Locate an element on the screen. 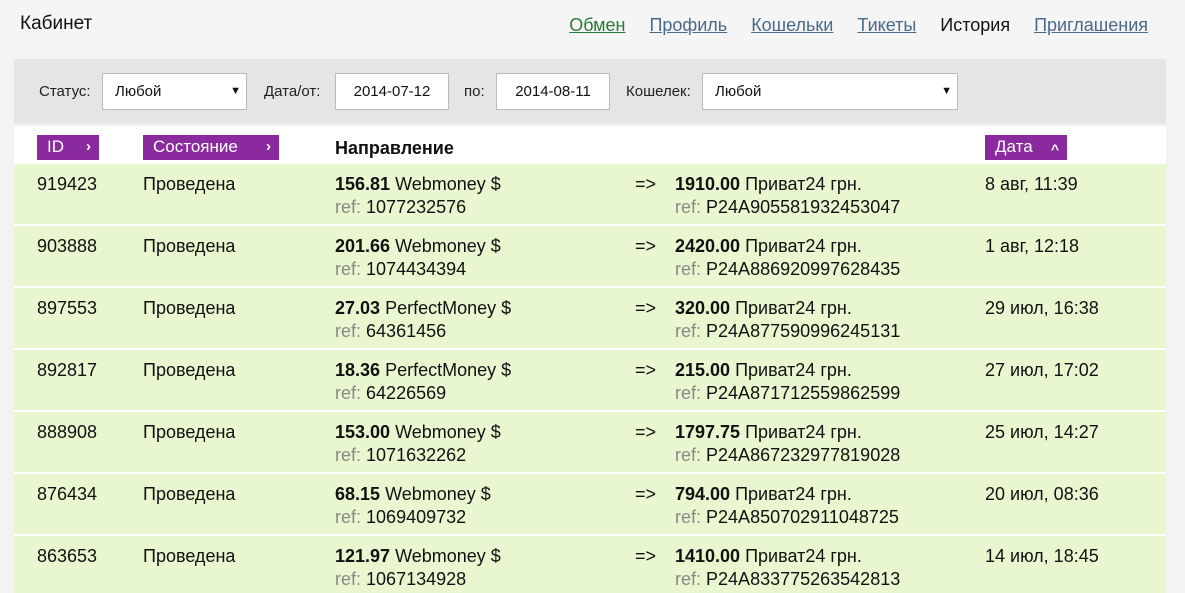 This screenshot has width=1185, height=593. row-to: 320.00 Приват24 грн. is located at coordinates (763, 308).